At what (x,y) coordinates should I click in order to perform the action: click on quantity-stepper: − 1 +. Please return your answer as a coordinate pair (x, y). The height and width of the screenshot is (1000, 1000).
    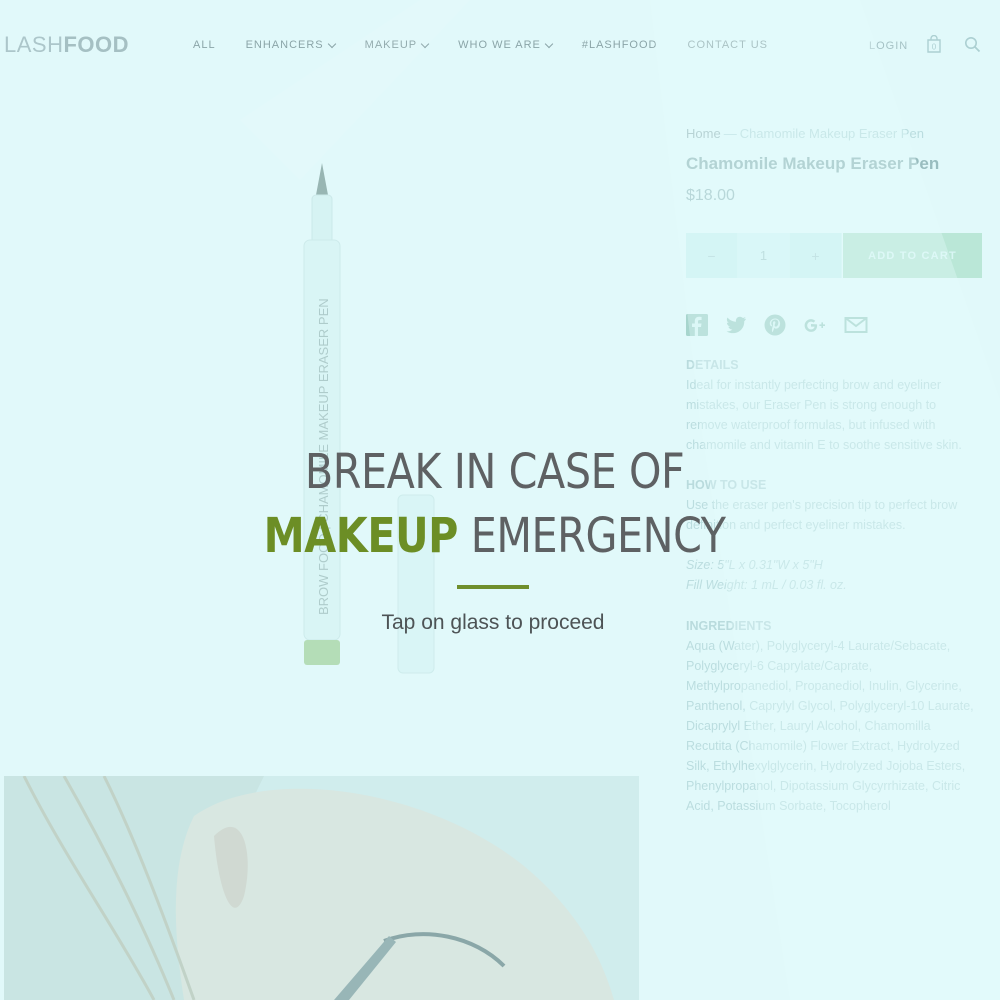
    Looking at the image, I should click on (764, 255).